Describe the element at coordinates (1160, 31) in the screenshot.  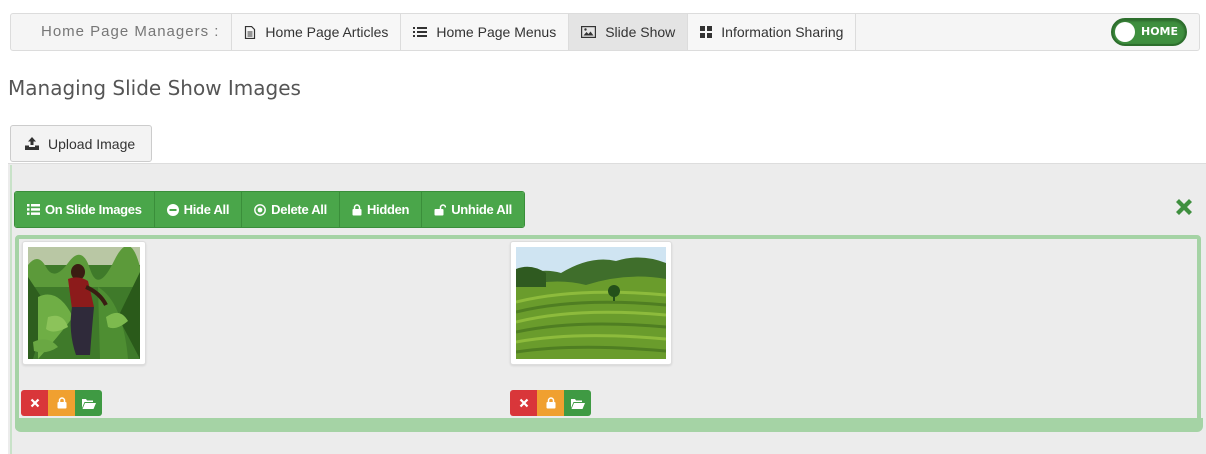
I see `home-toggle-label: HOME` at that location.